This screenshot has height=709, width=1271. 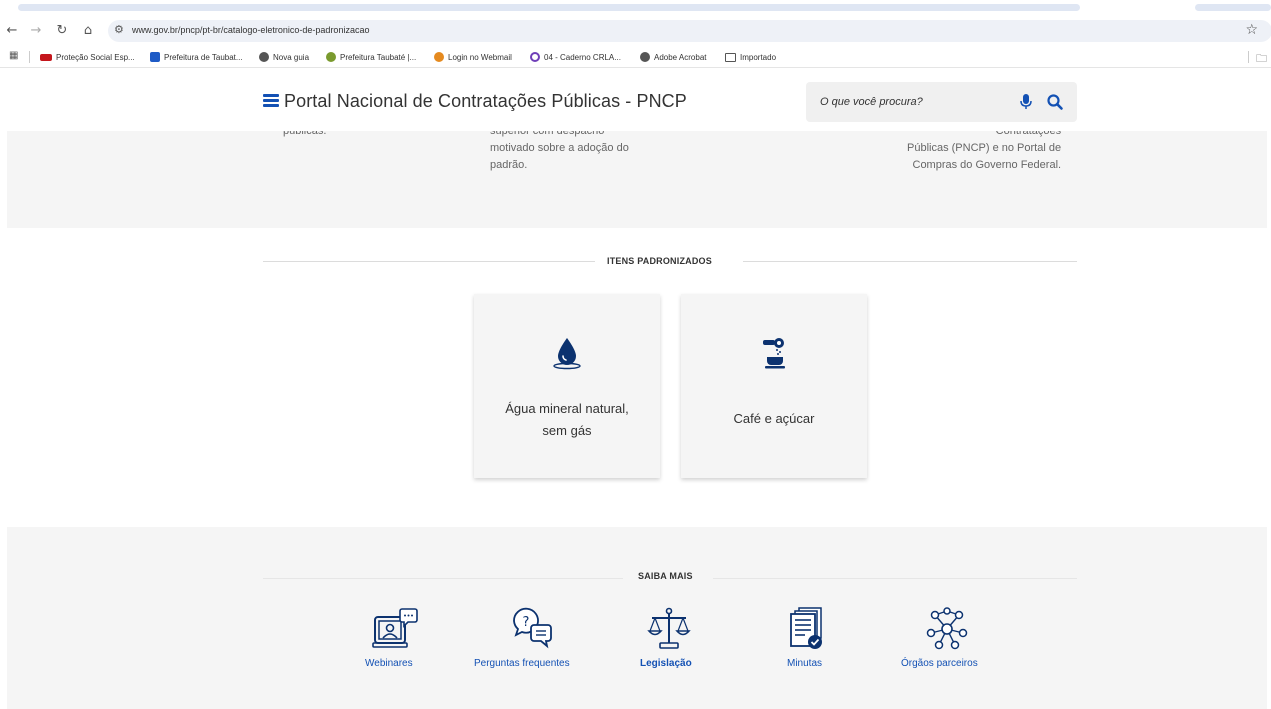 I want to click on bookmark-folder: Importado, so click(x=750, y=57).